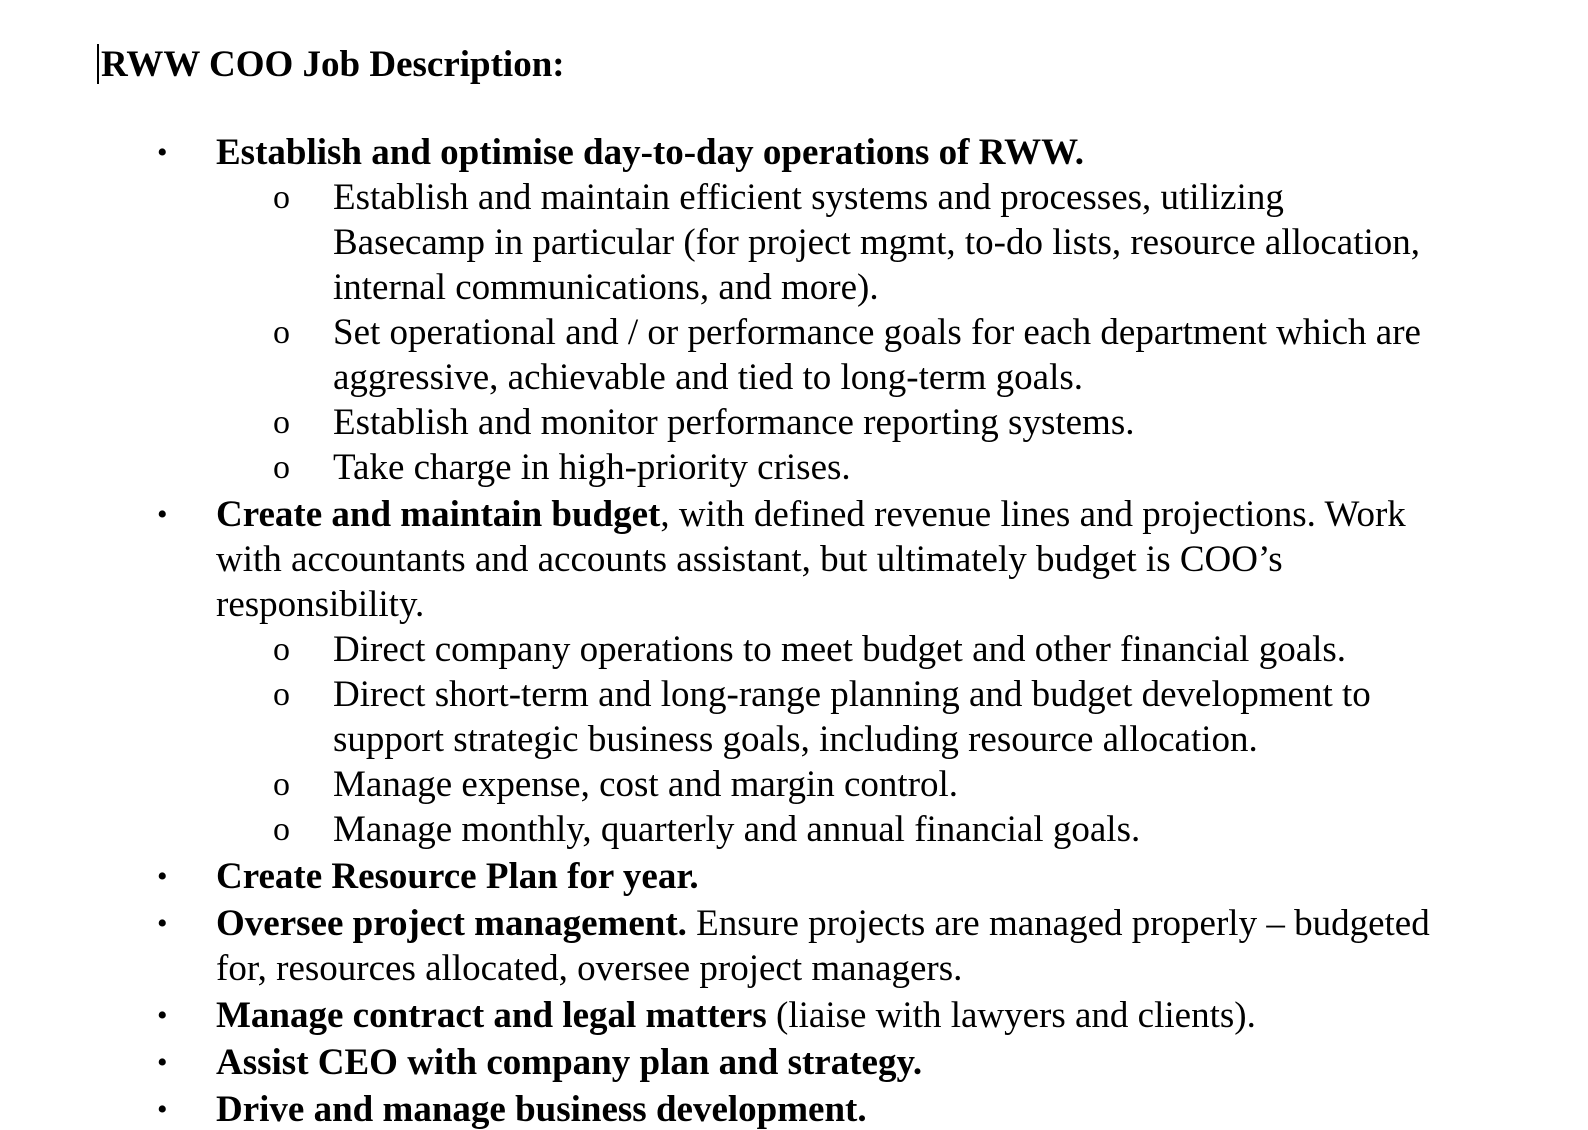 Image resolution: width=1588 pixels, height=1130 pixels. Describe the element at coordinates (98, 64) in the screenshot. I see `text-cursor` at that location.